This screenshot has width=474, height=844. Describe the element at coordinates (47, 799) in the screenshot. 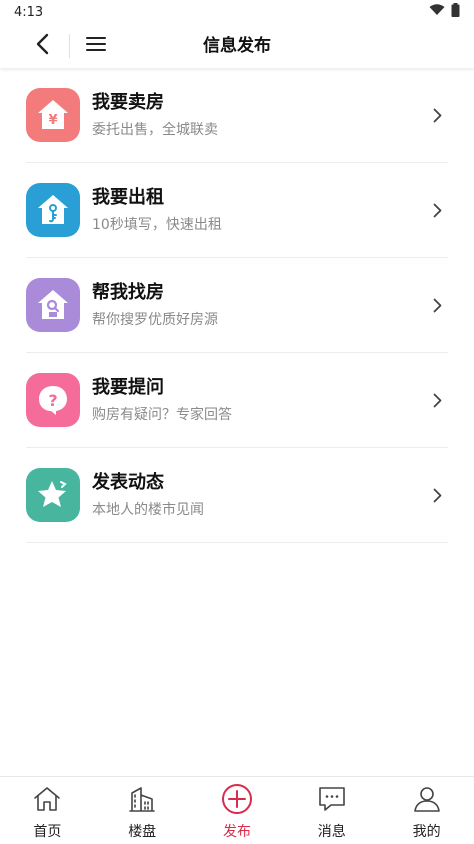

I see `home-icon` at that location.